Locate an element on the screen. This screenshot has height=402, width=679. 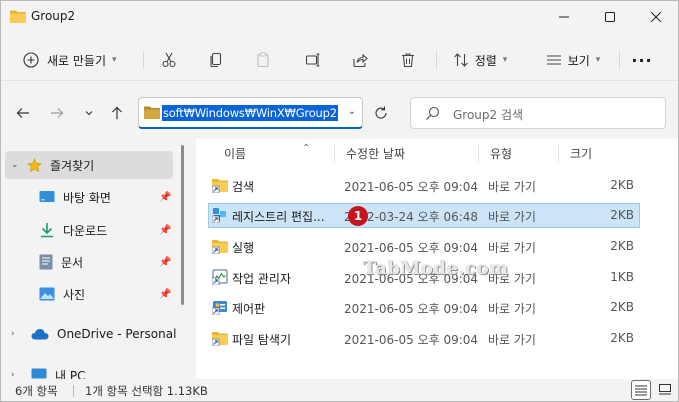
search-box: Group2 검색 is located at coordinates (538, 113).